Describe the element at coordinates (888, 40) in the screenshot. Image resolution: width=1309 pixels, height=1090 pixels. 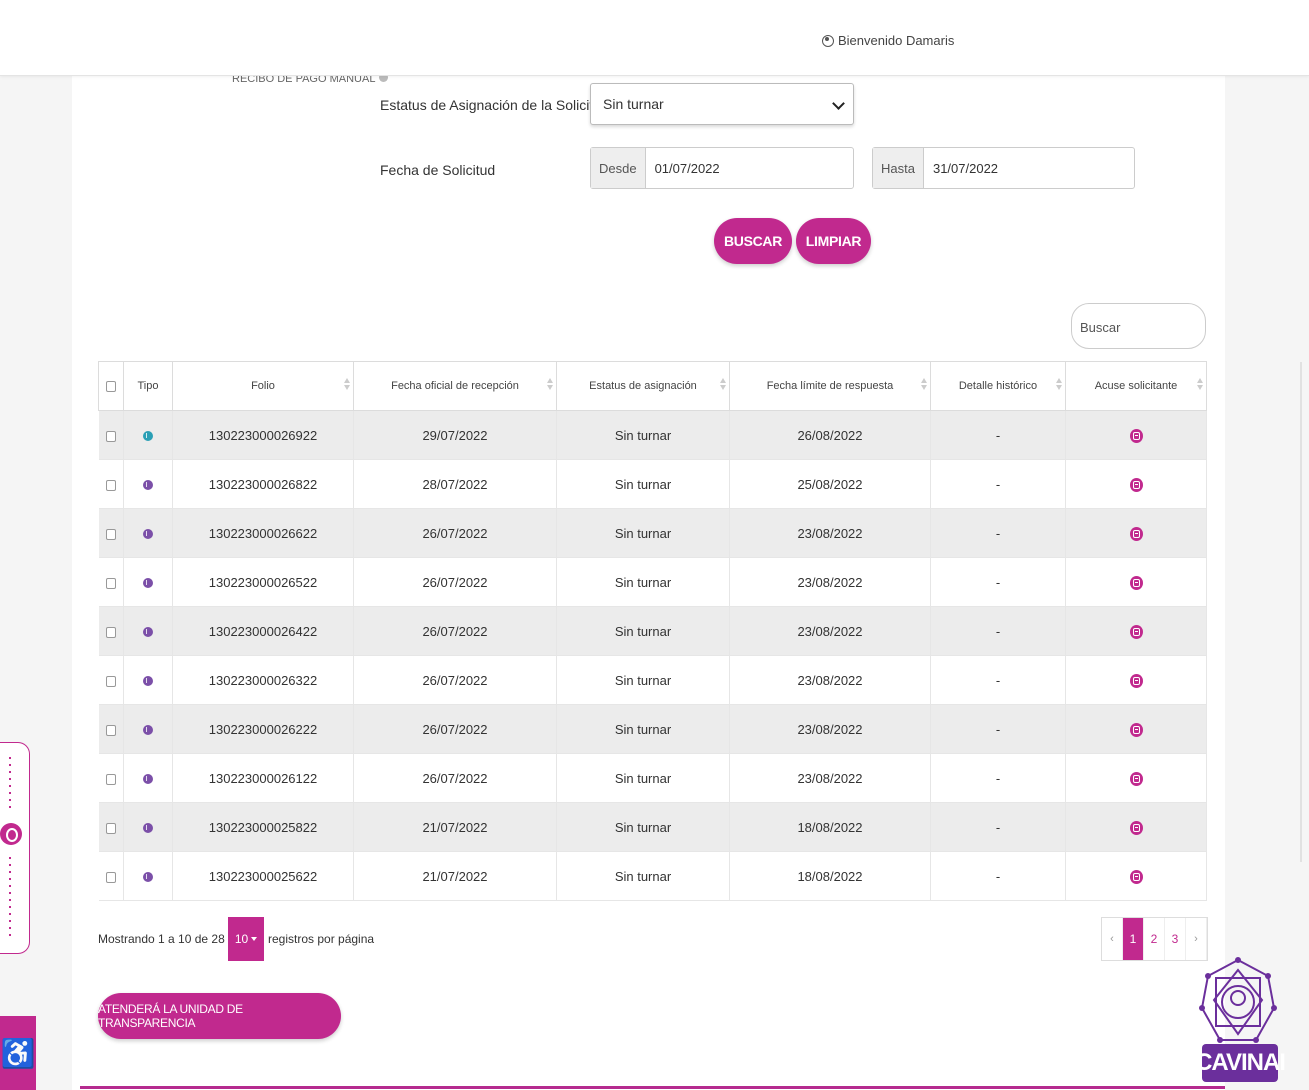
I see `welcome-user: Bienvenido Damaris` at that location.